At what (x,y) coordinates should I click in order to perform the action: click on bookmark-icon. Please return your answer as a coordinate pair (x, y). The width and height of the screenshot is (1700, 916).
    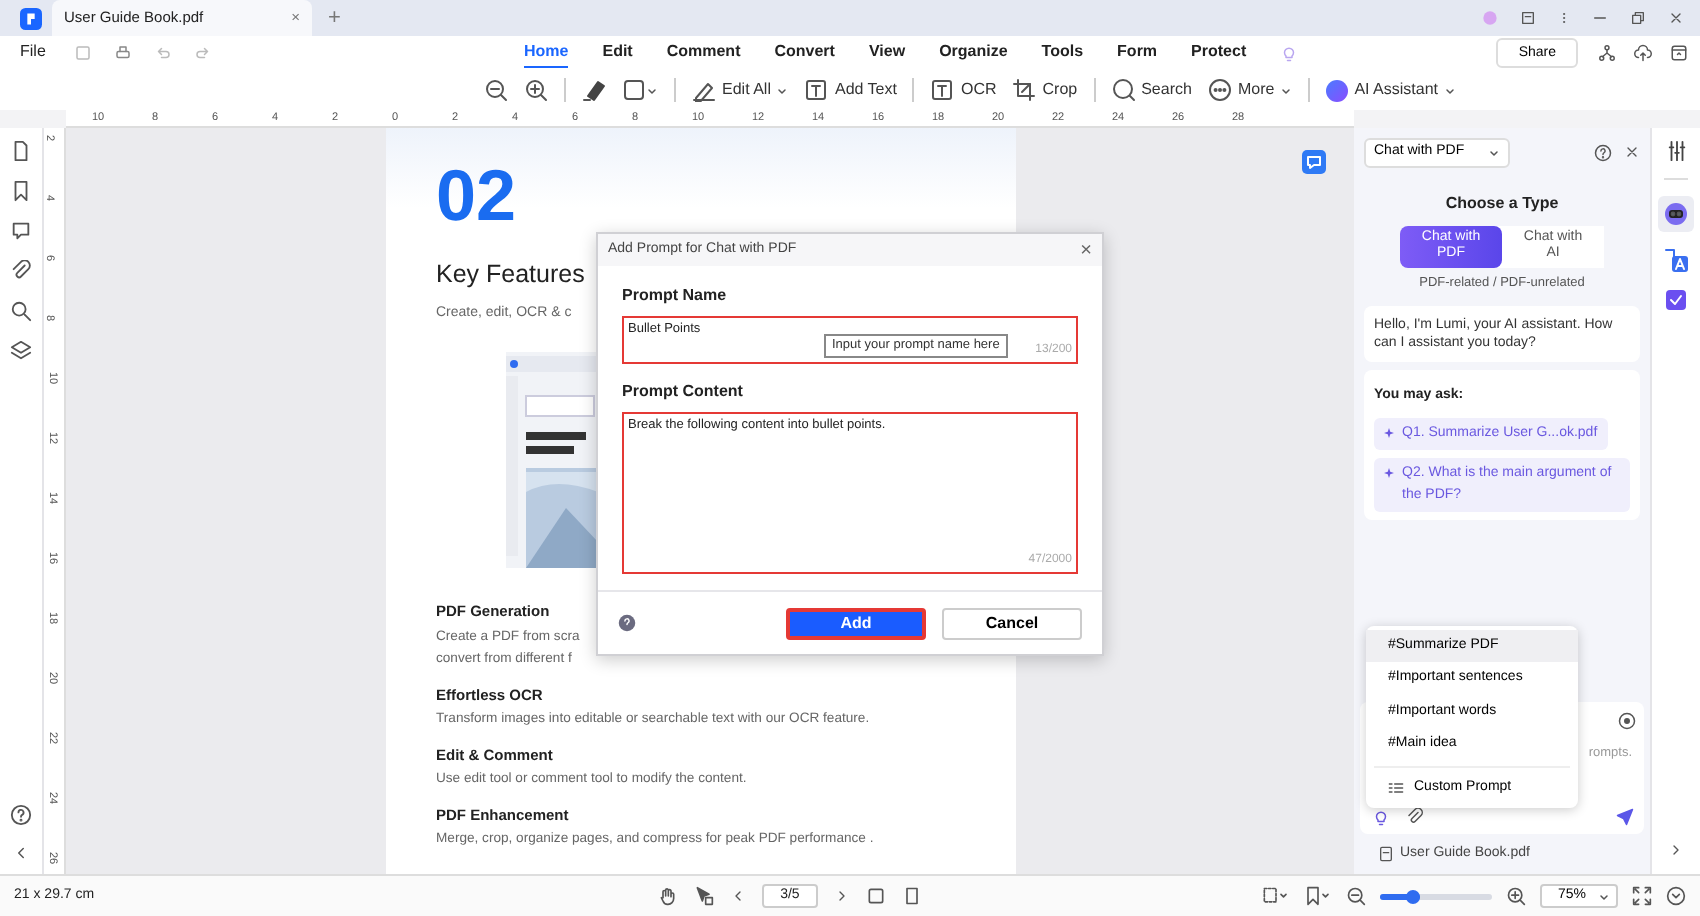
    Looking at the image, I should click on (21, 191).